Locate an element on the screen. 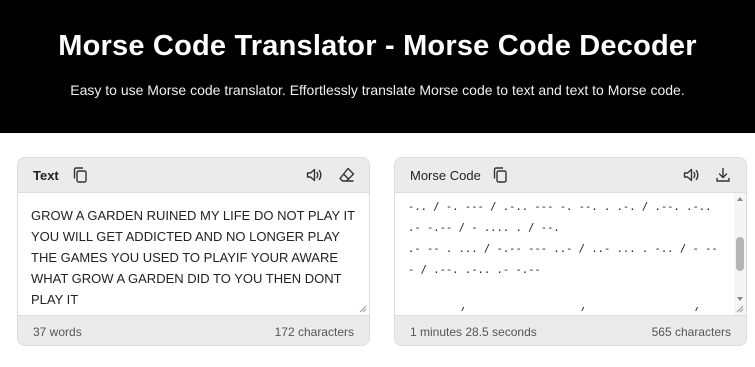  scroll-up-arrow-icon is located at coordinates (740, 199).